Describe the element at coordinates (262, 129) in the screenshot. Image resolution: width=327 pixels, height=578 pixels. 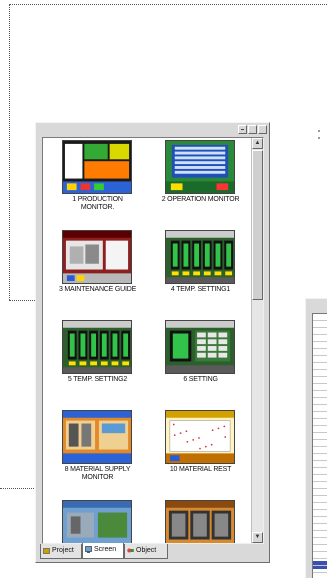
I see `close-button` at that location.